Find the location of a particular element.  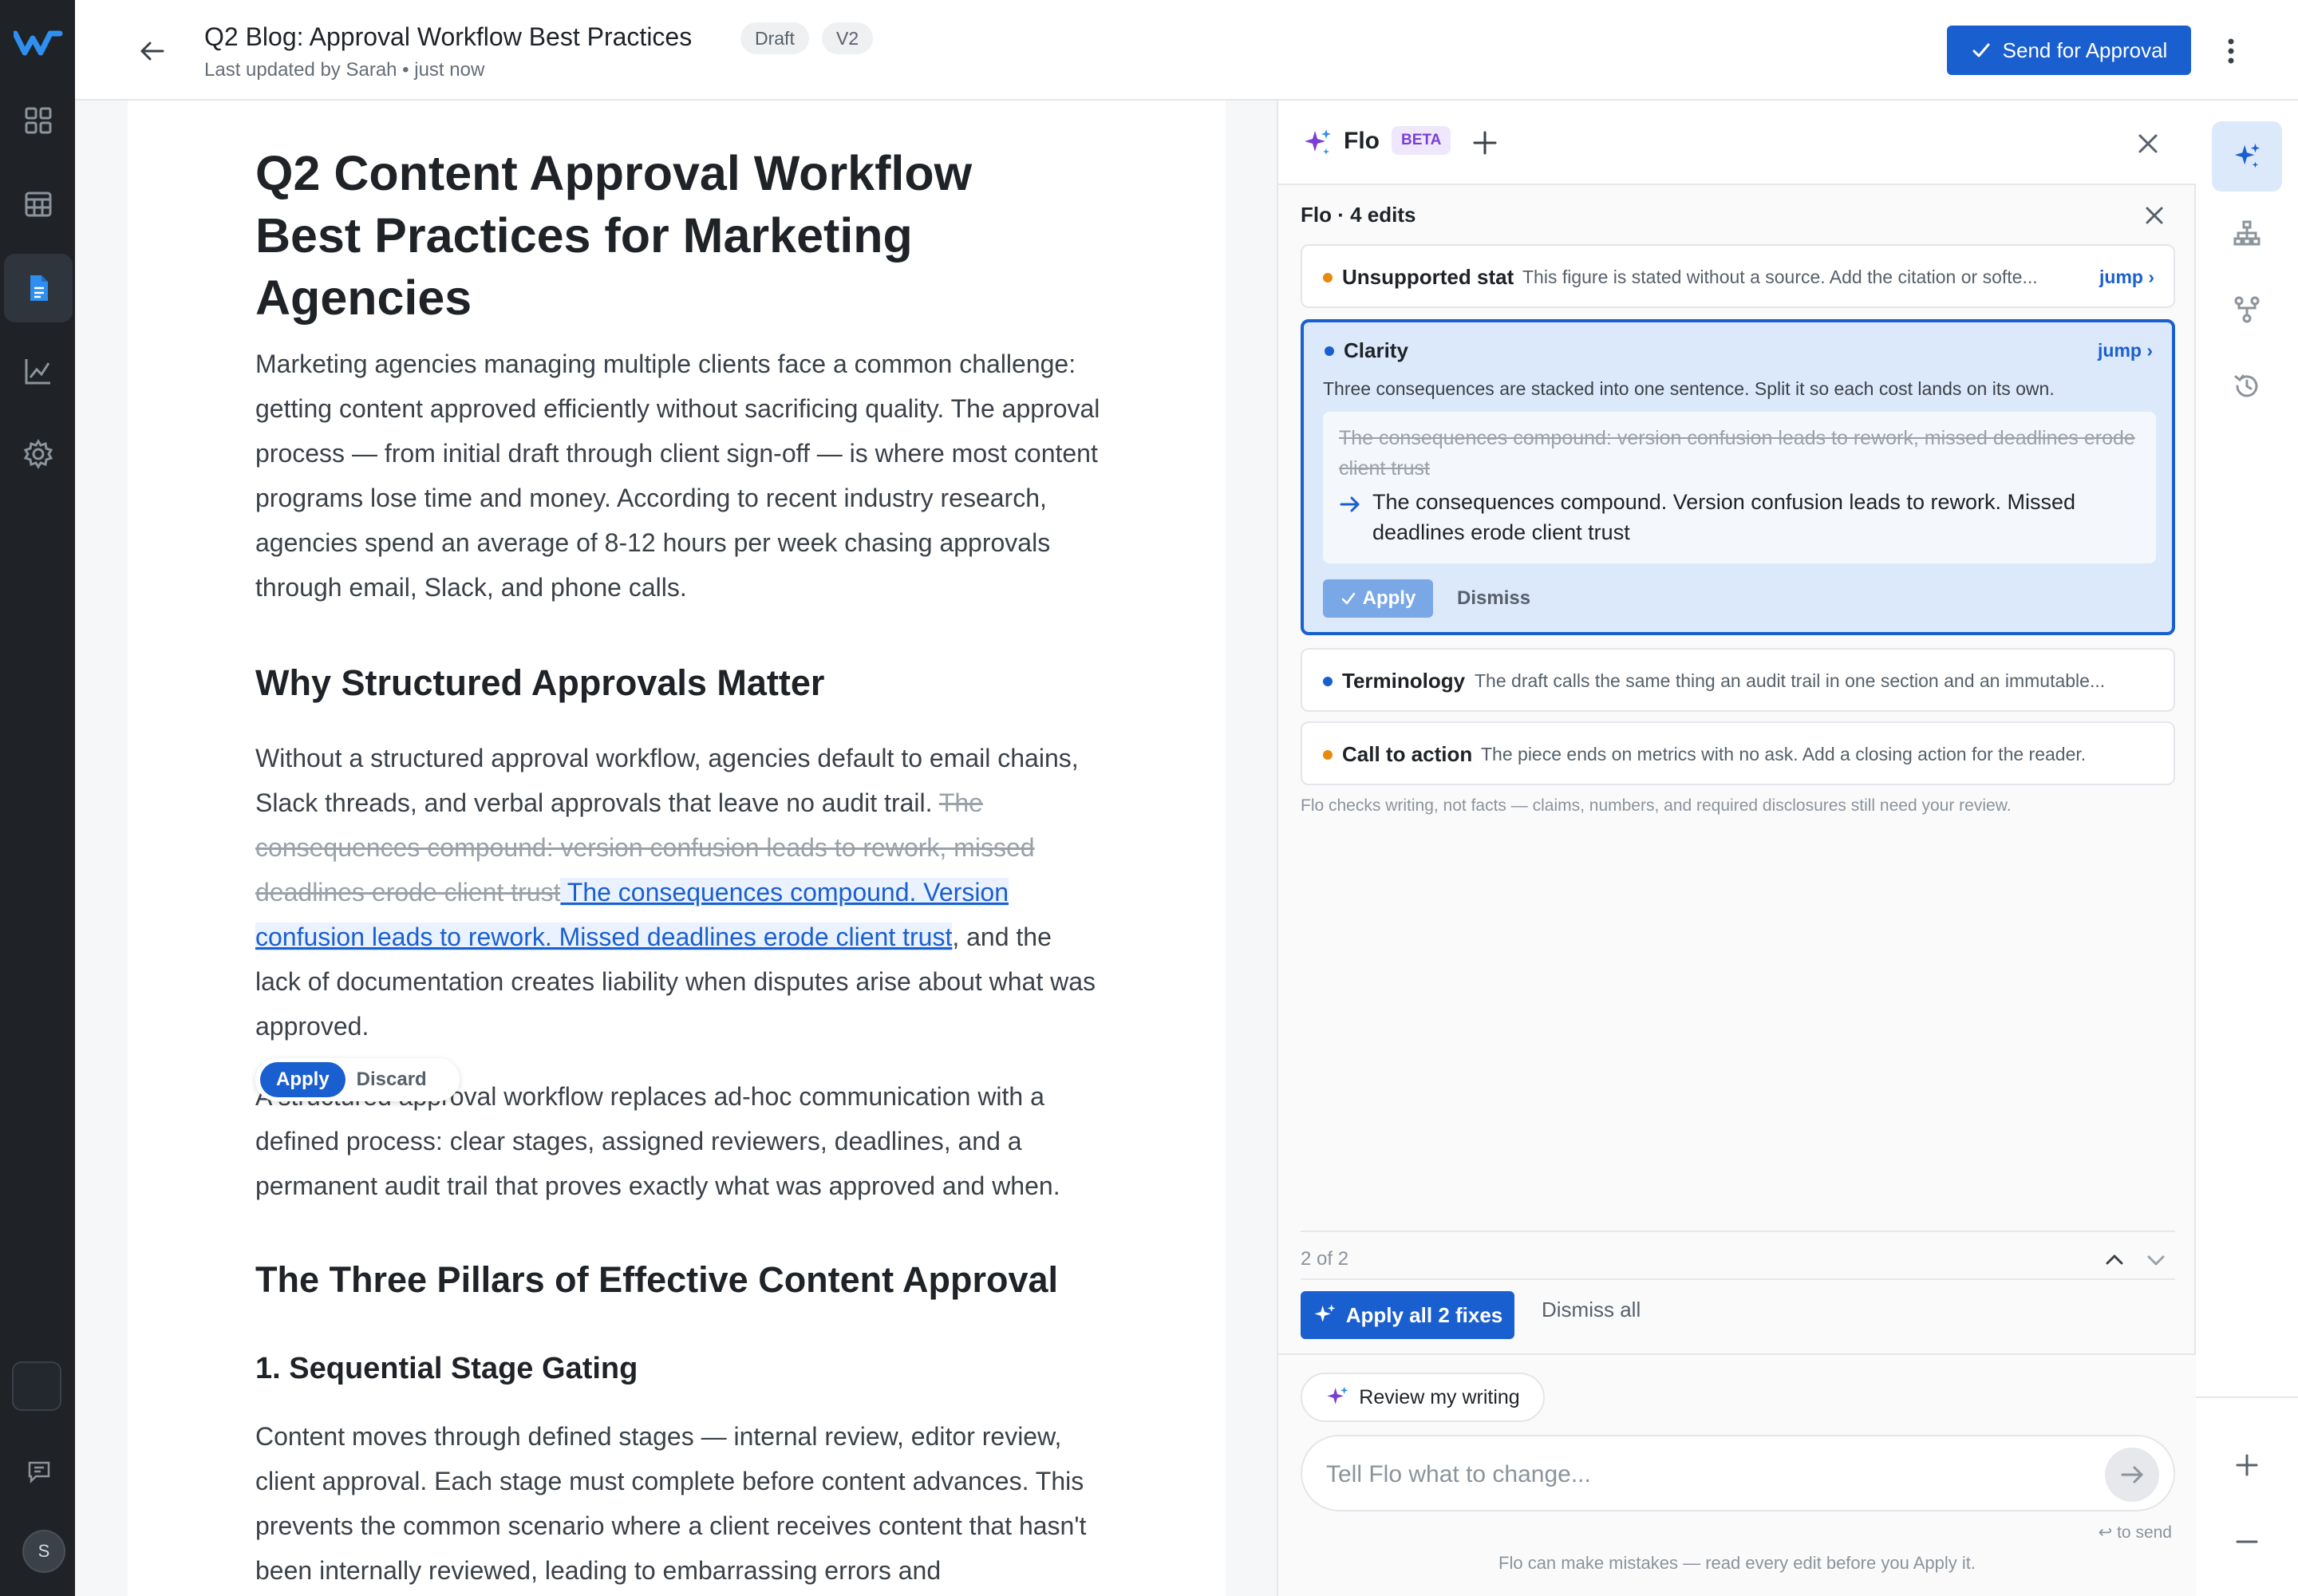

apply-all-label: Apply all 2 fixes is located at coordinates (1424, 1314).